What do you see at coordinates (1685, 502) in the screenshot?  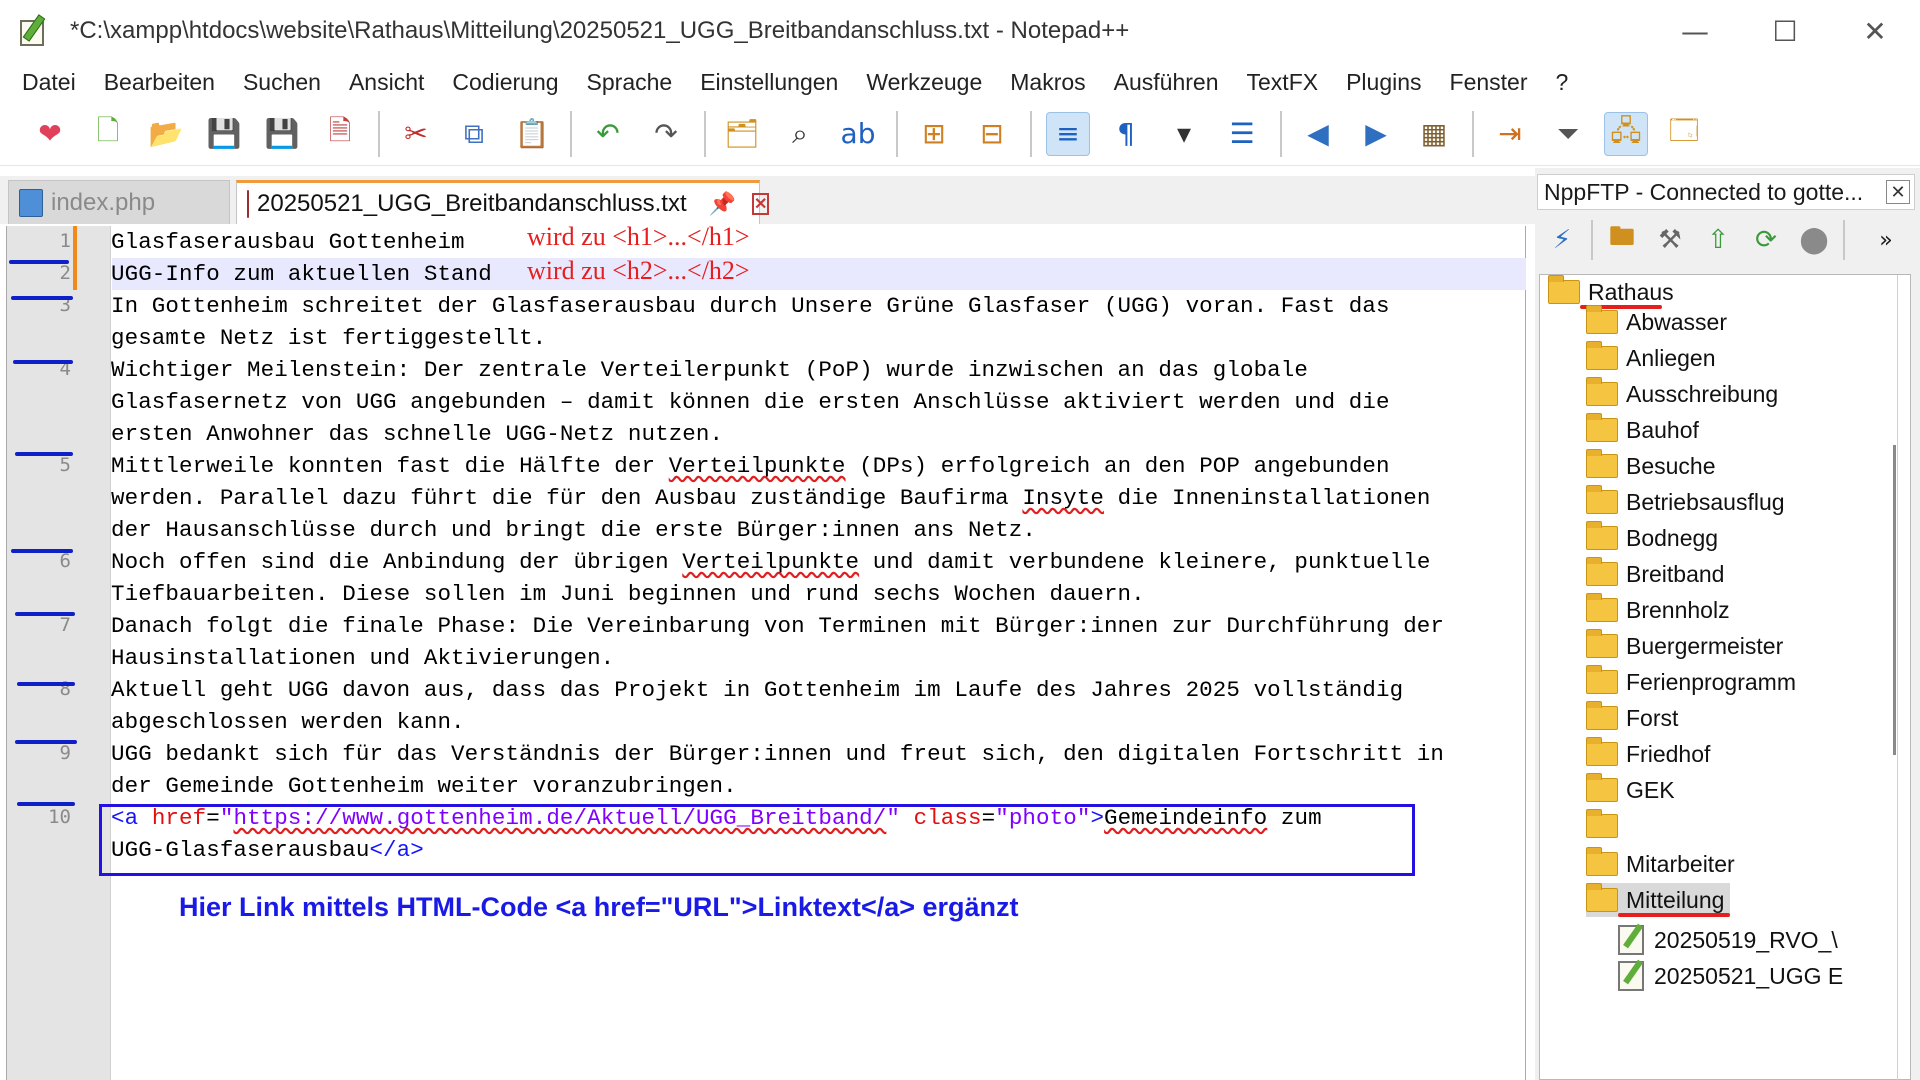 I see `tree-folder-betriebsausflug: Betriebsausflug` at bounding box center [1685, 502].